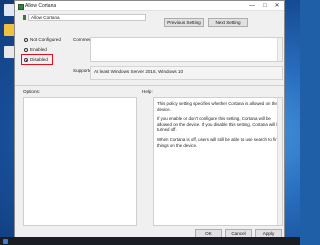 This screenshot has width=320, height=245. I want to click on maximize-button: □, so click(265, 6).